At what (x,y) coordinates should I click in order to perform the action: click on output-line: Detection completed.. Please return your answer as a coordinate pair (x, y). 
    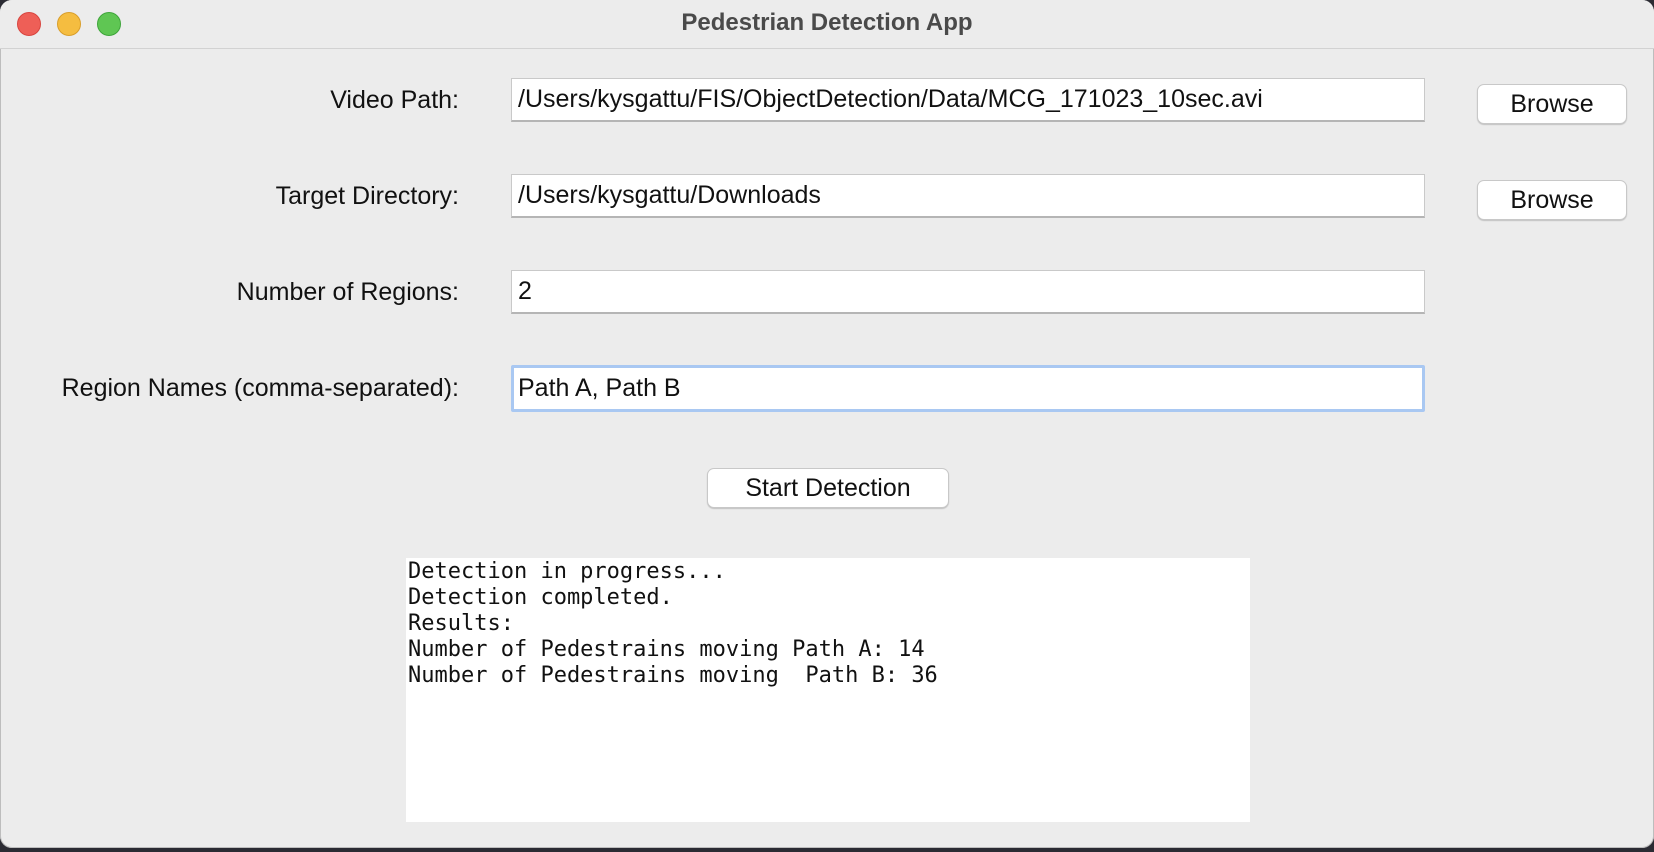
    Looking at the image, I should click on (540, 597).